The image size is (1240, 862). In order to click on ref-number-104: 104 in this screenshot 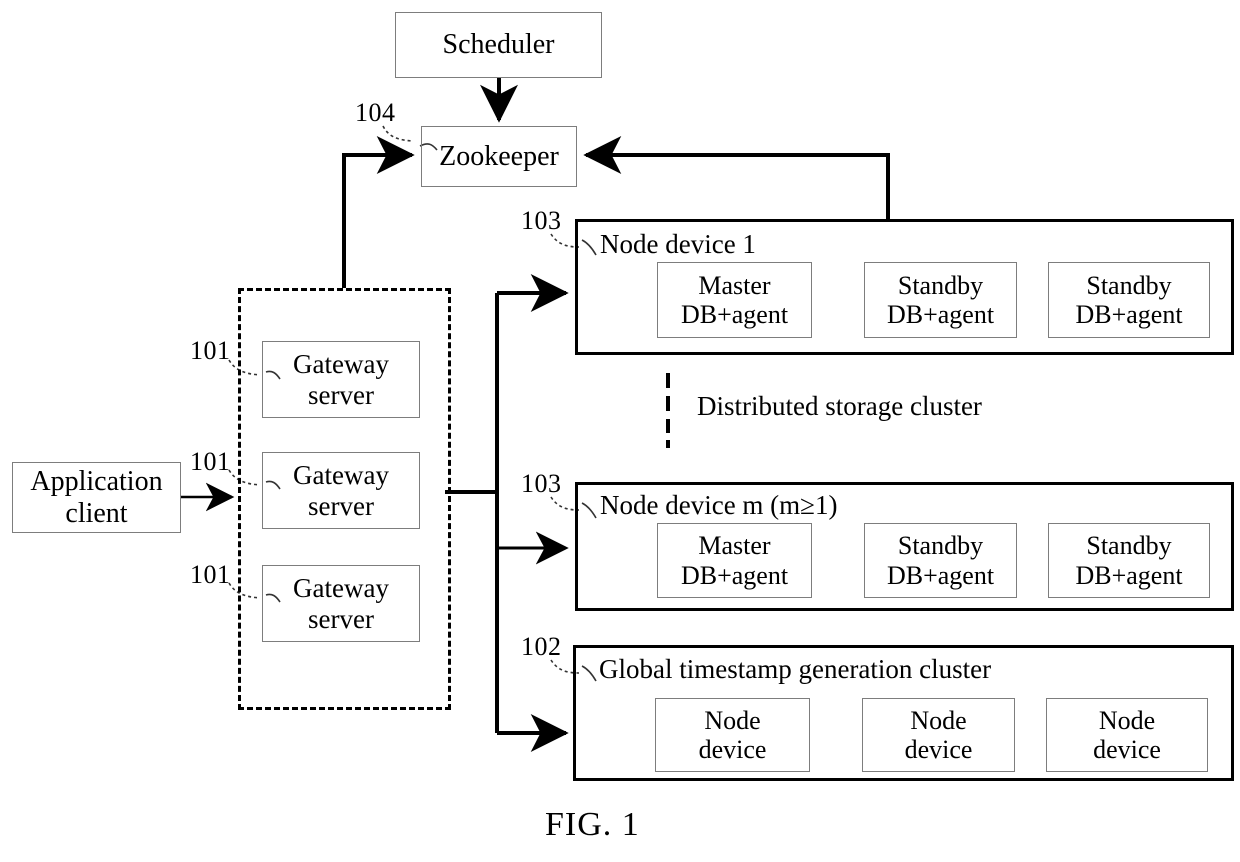, I will do `click(375, 112)`.